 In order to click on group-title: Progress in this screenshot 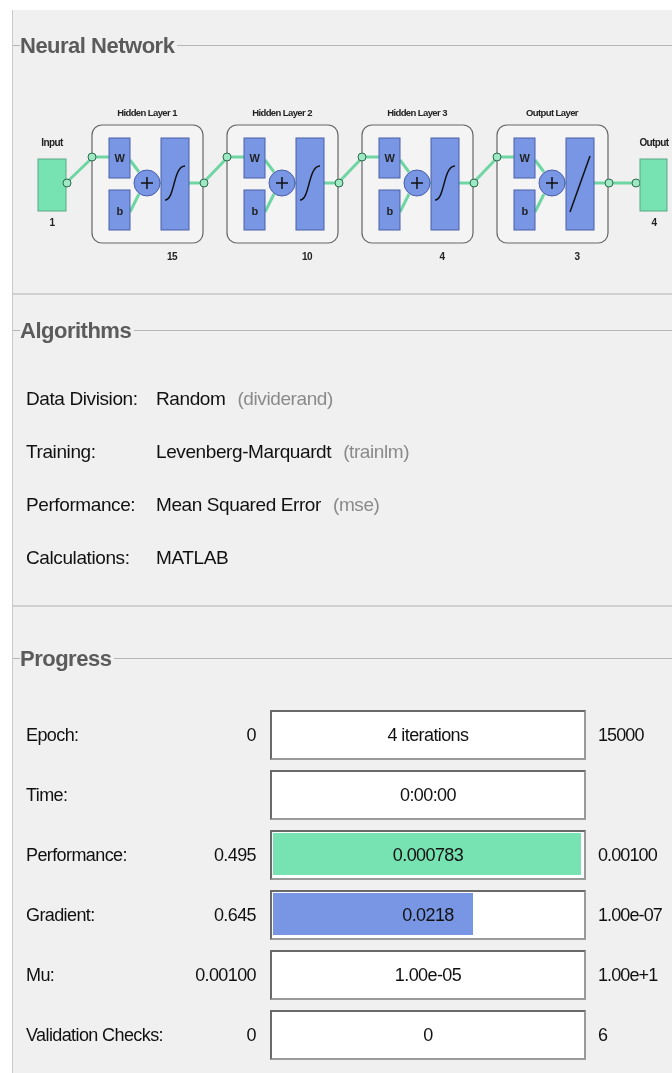, I will do `click(66, 658)`.